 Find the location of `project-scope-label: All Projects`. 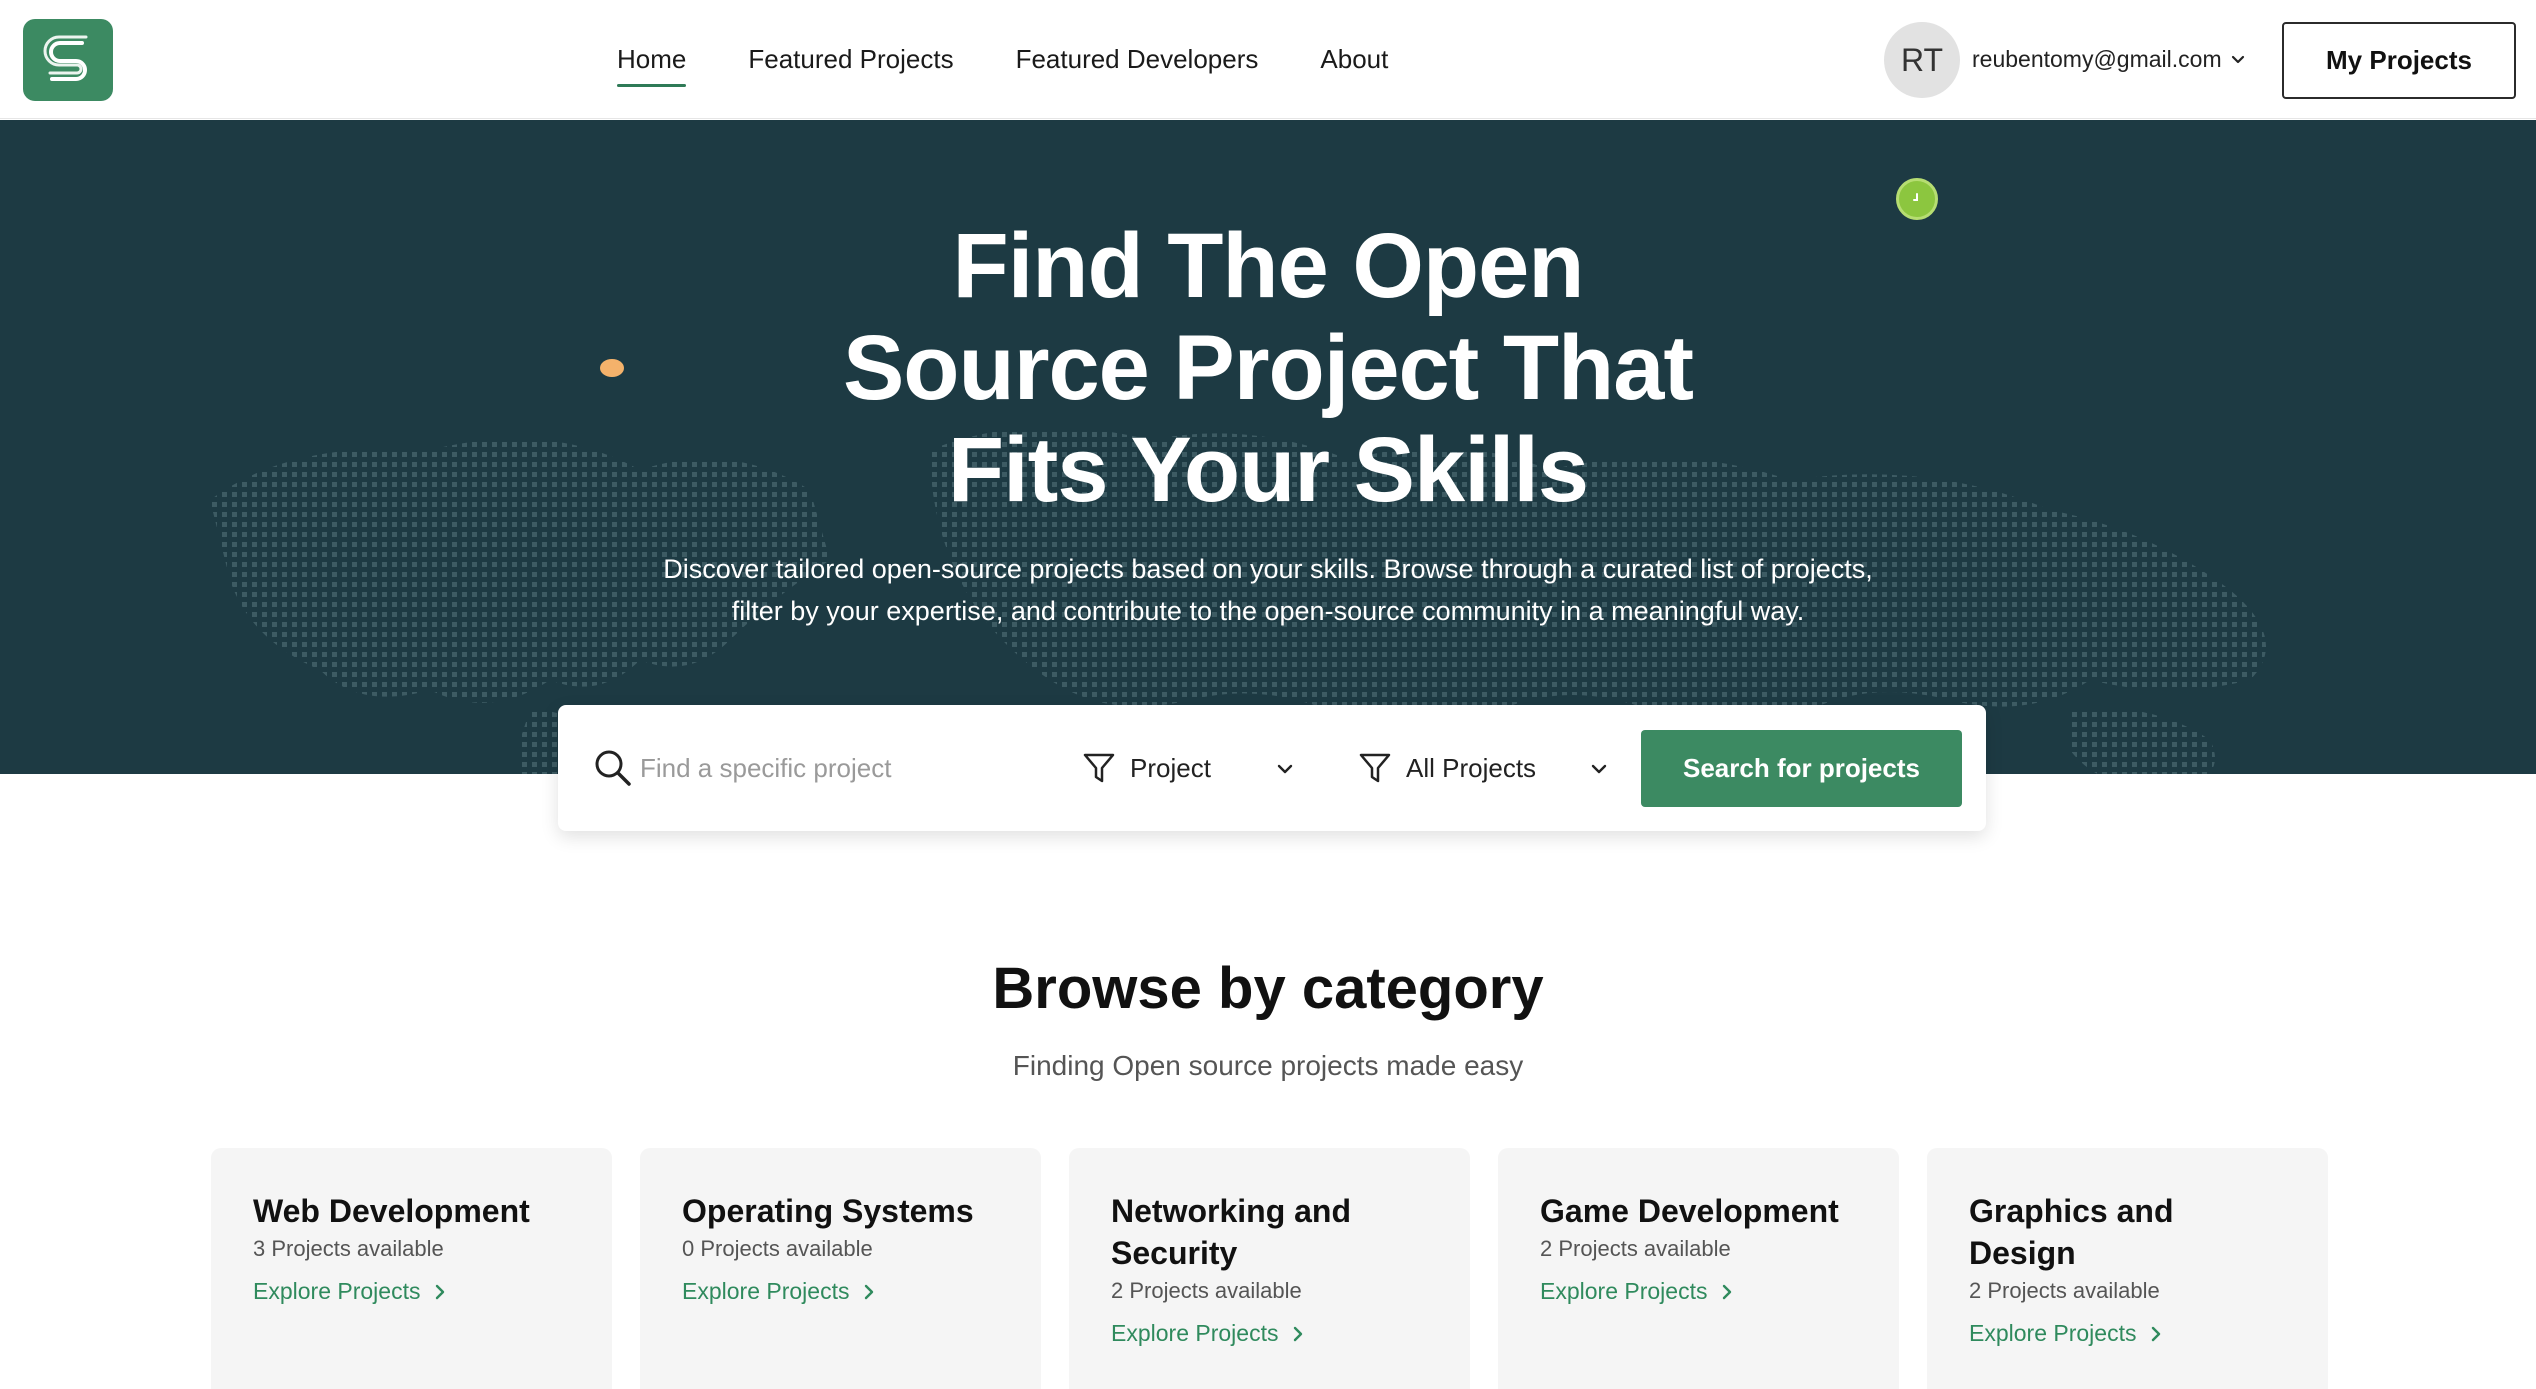

project-scope-label: All Projects is located at coordinates (1471, 767).